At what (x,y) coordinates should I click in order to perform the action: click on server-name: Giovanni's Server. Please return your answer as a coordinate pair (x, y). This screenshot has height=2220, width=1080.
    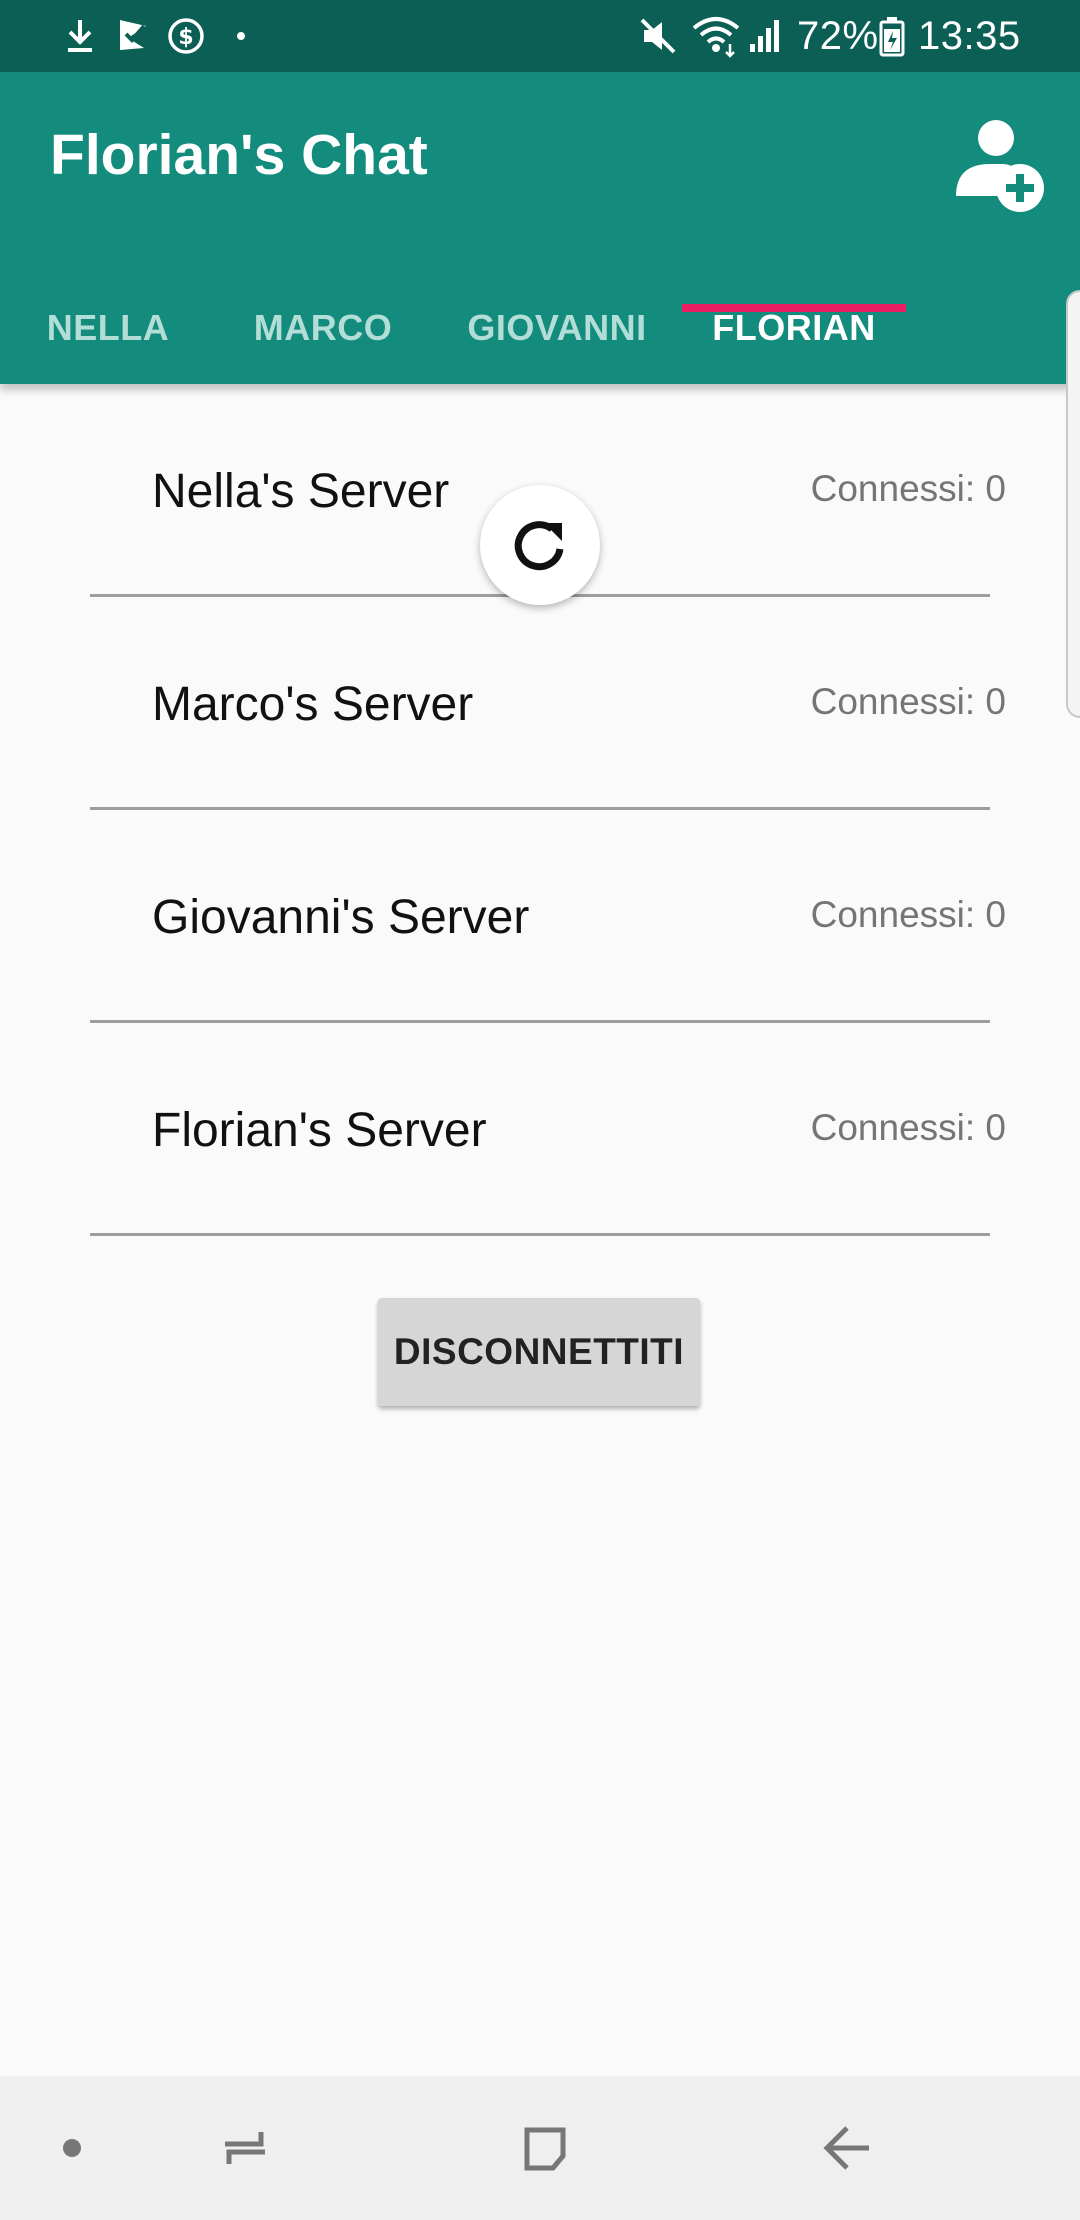
    Looking at the image, I should click on (341, 917).